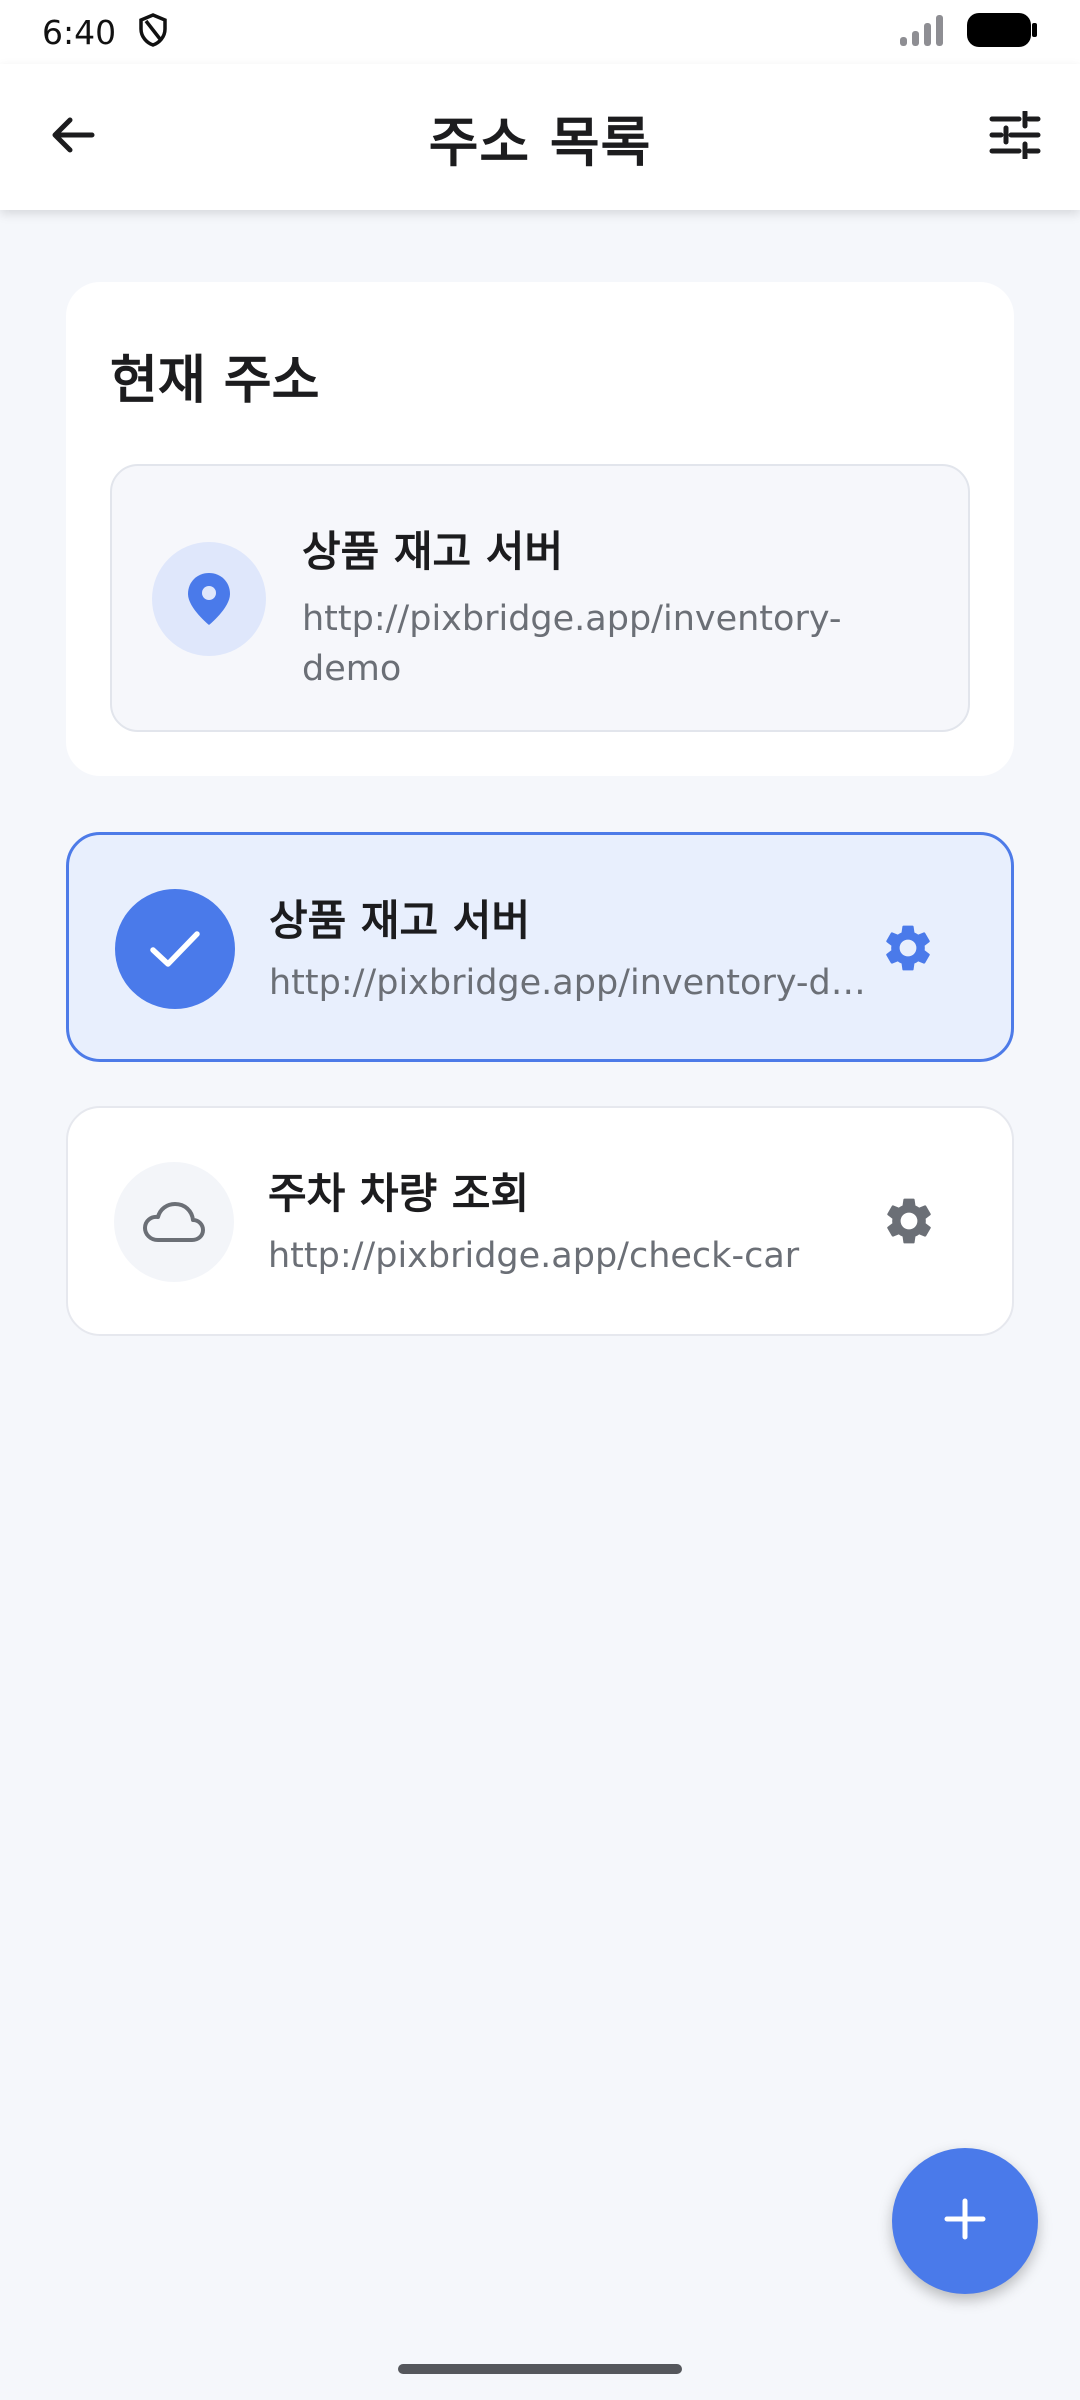 The image size is (1080, 2400). What do you see at coordinates (174, 1222) in the screenshot?
I see `cloud-icon` at bounding box center [174, 1222].